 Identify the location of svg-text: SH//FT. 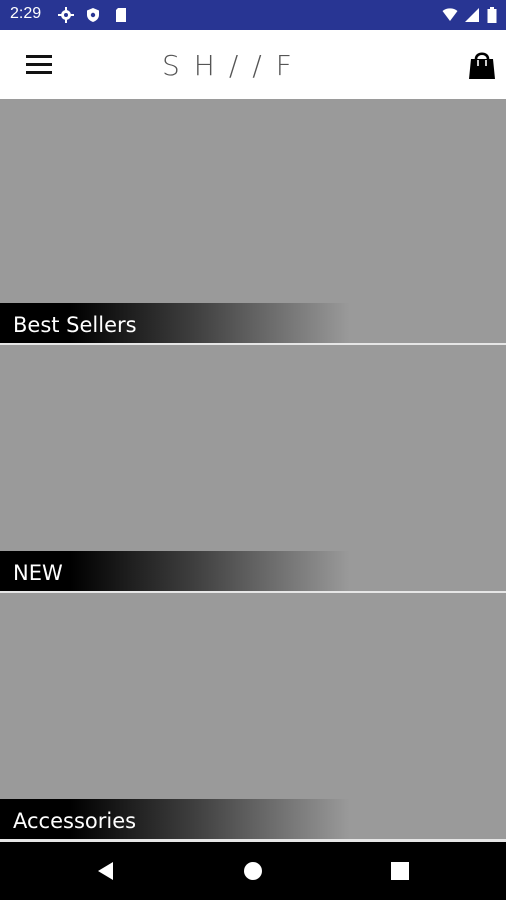
(232, 65).